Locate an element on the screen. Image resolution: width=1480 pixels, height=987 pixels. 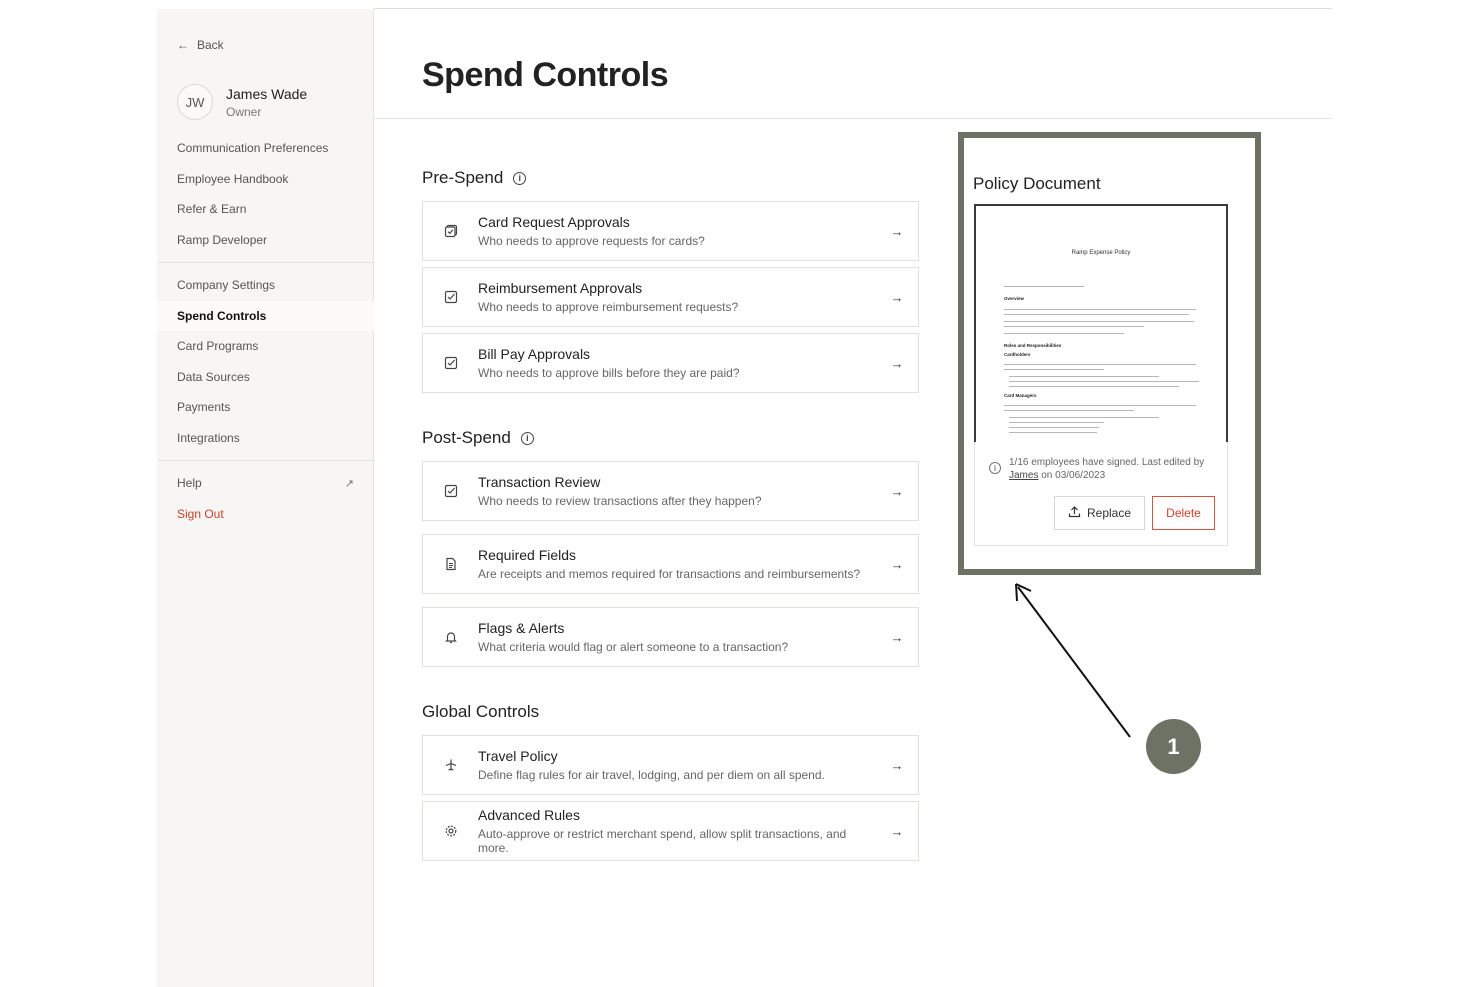
sign-out-button: Sign Out is located at coordinates (265, 514).